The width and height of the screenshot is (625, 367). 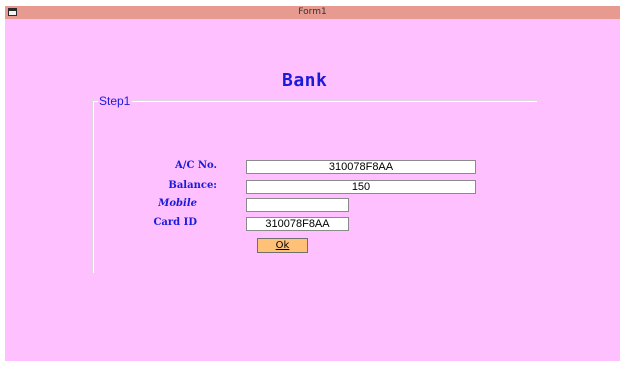 I want to click on title-bar: Form1, so click(x=312, y=12).